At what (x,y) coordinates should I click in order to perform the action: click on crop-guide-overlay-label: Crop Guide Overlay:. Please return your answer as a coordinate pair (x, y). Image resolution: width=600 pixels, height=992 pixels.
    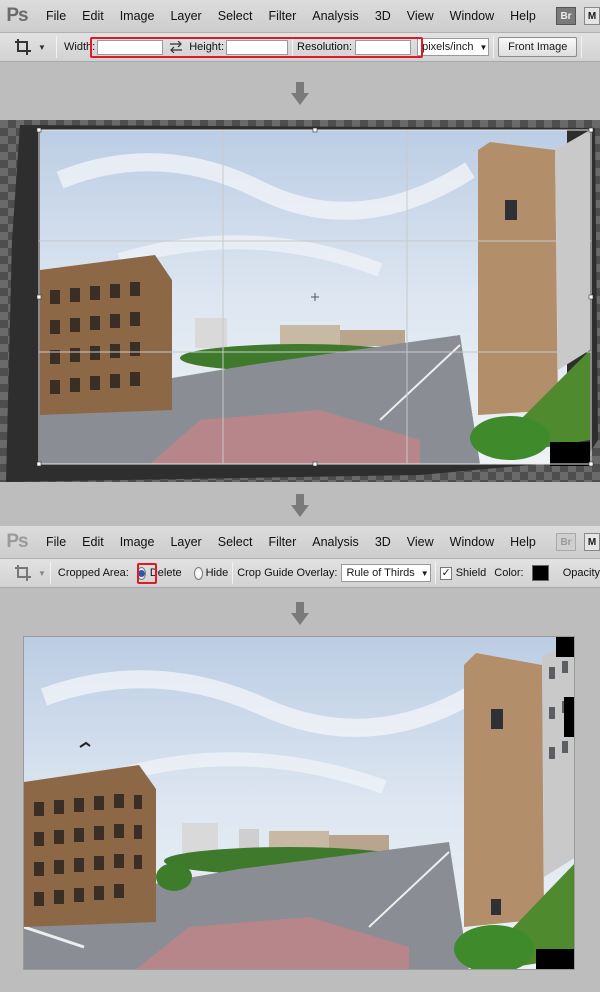
    Looking at the image, I should click on (287, 573).